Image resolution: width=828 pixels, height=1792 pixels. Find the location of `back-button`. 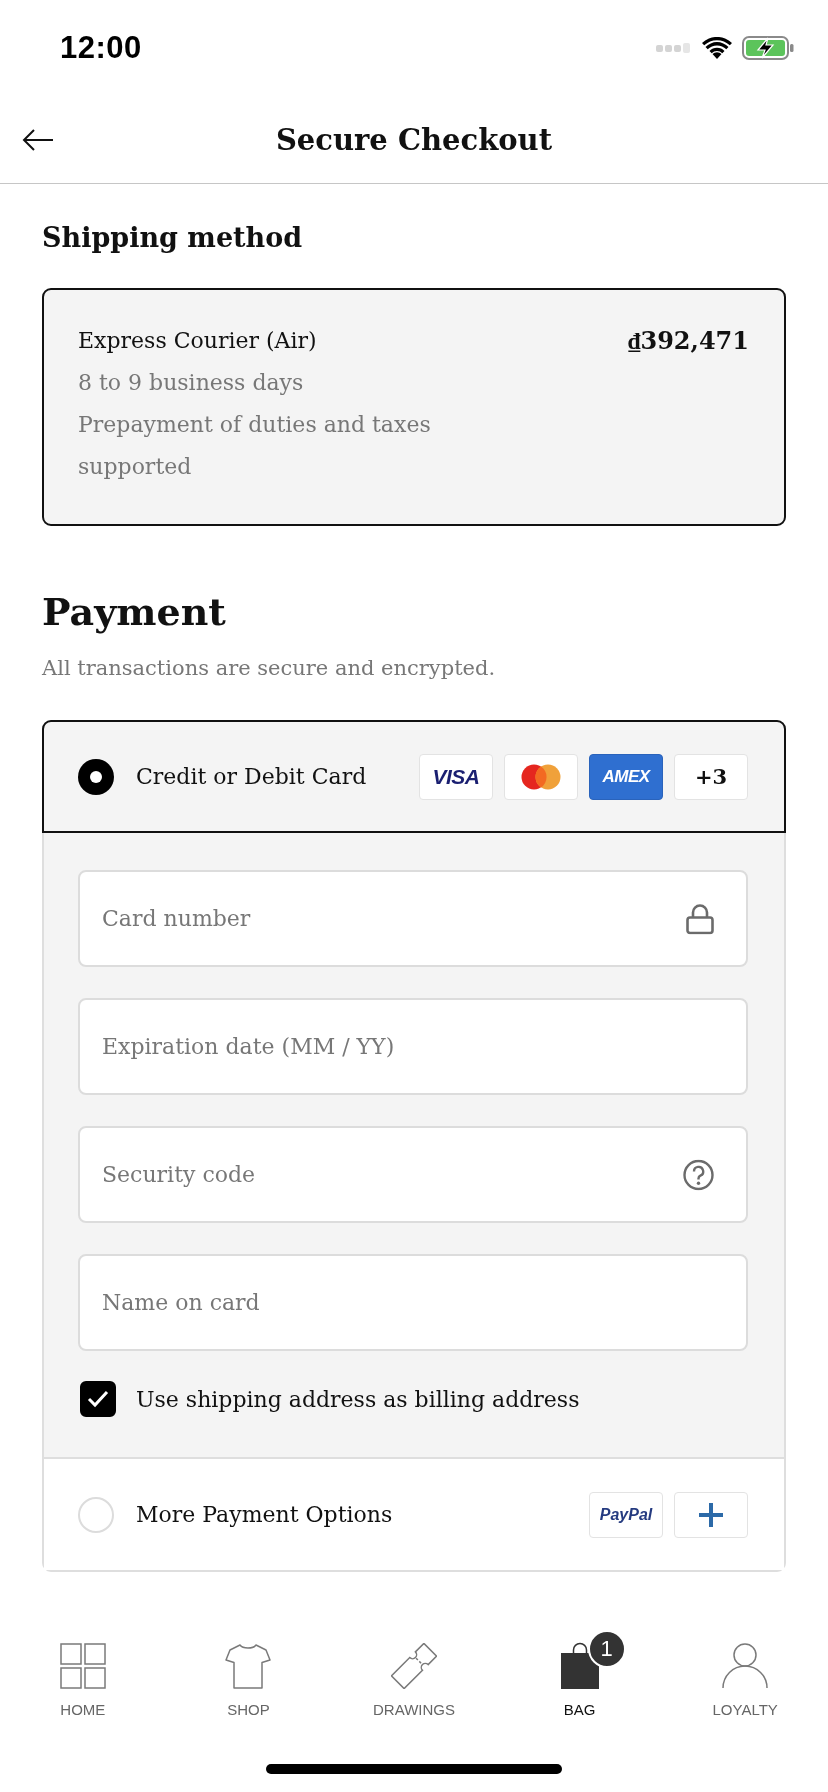

back-button is located at coordinates (38, 139).